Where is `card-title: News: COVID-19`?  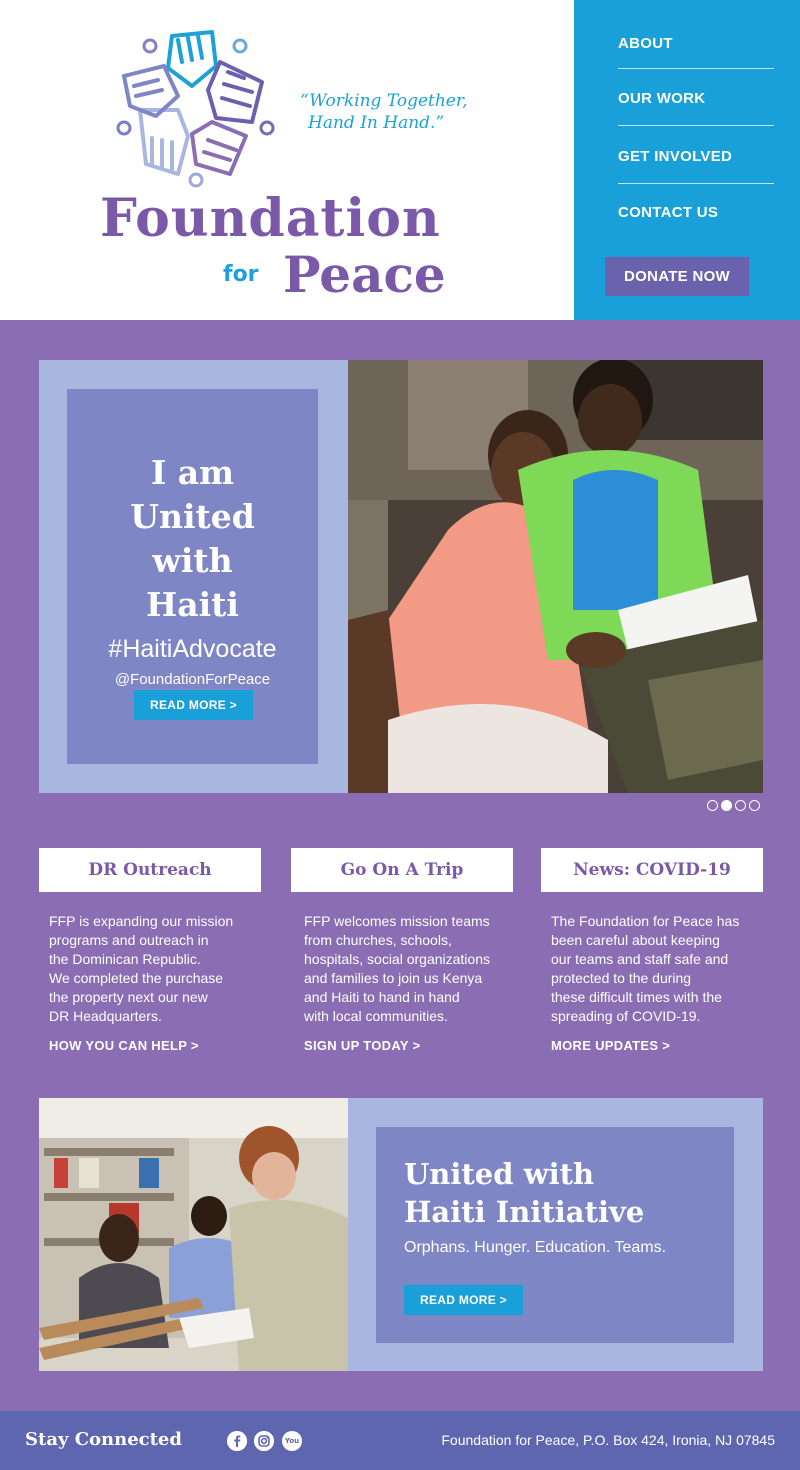
card-title: News: COVID-19 is located at coordinates (652, 870).